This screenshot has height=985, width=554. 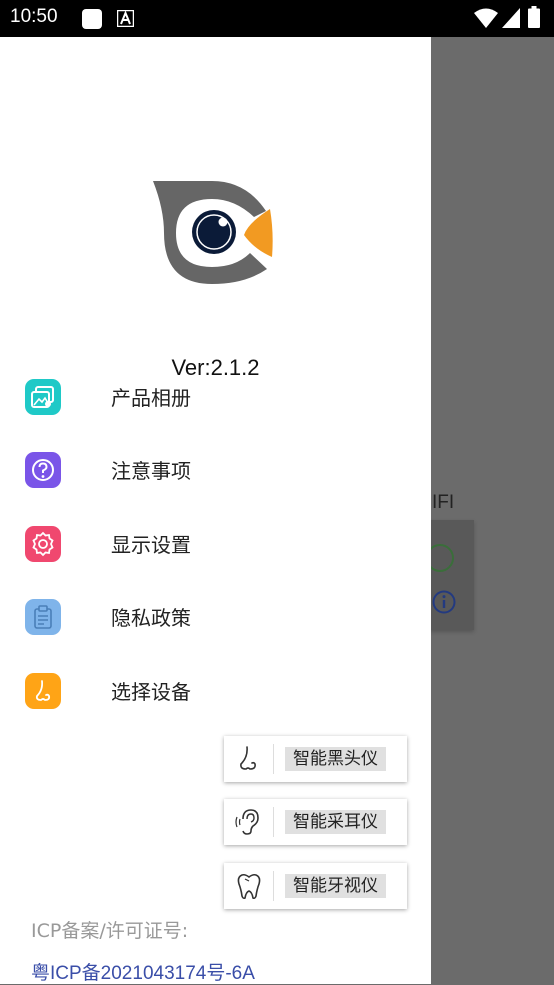 What do you see at coordinates (534, 17) in the screenshot?
I see `battery-icon` at bounding box center [534, 17].